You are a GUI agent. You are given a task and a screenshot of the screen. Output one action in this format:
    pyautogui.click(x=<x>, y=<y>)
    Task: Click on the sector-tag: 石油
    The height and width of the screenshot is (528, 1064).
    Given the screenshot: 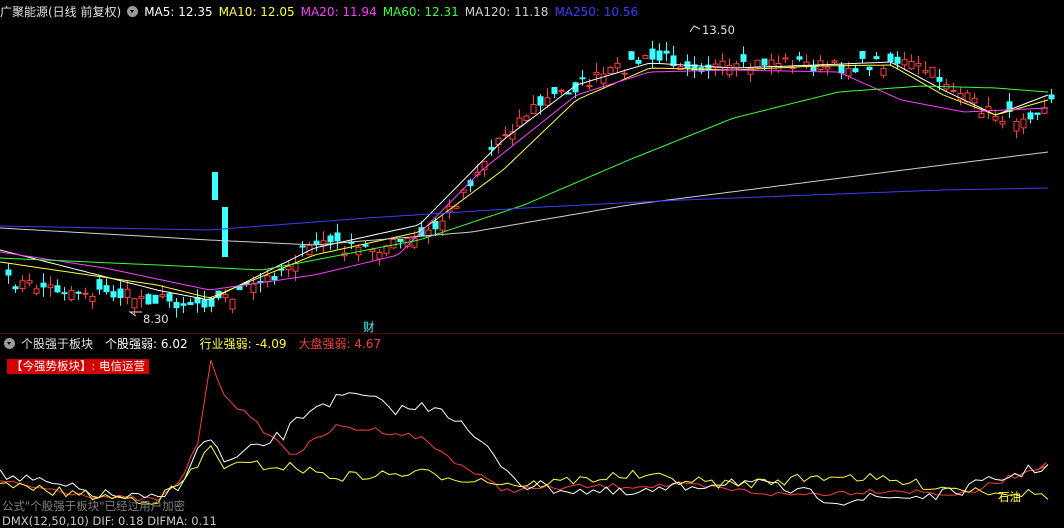 What is the action you would take?
    pyautogui.click(x=1009, y=497)
    